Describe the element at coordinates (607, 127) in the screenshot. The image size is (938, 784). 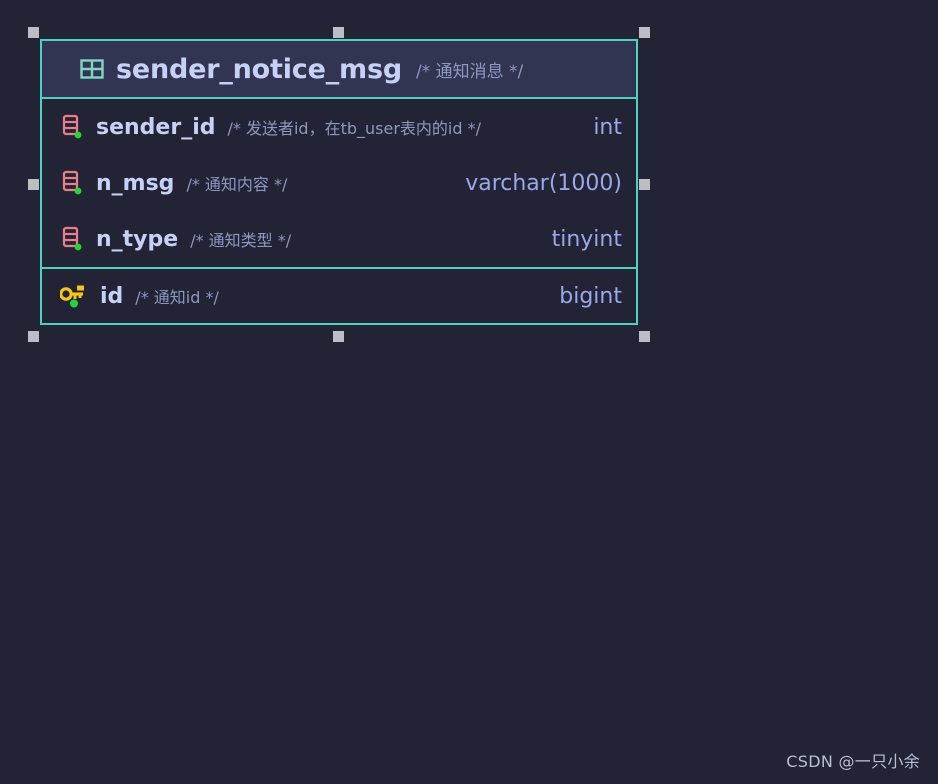
I see `column-type: int` at that location.